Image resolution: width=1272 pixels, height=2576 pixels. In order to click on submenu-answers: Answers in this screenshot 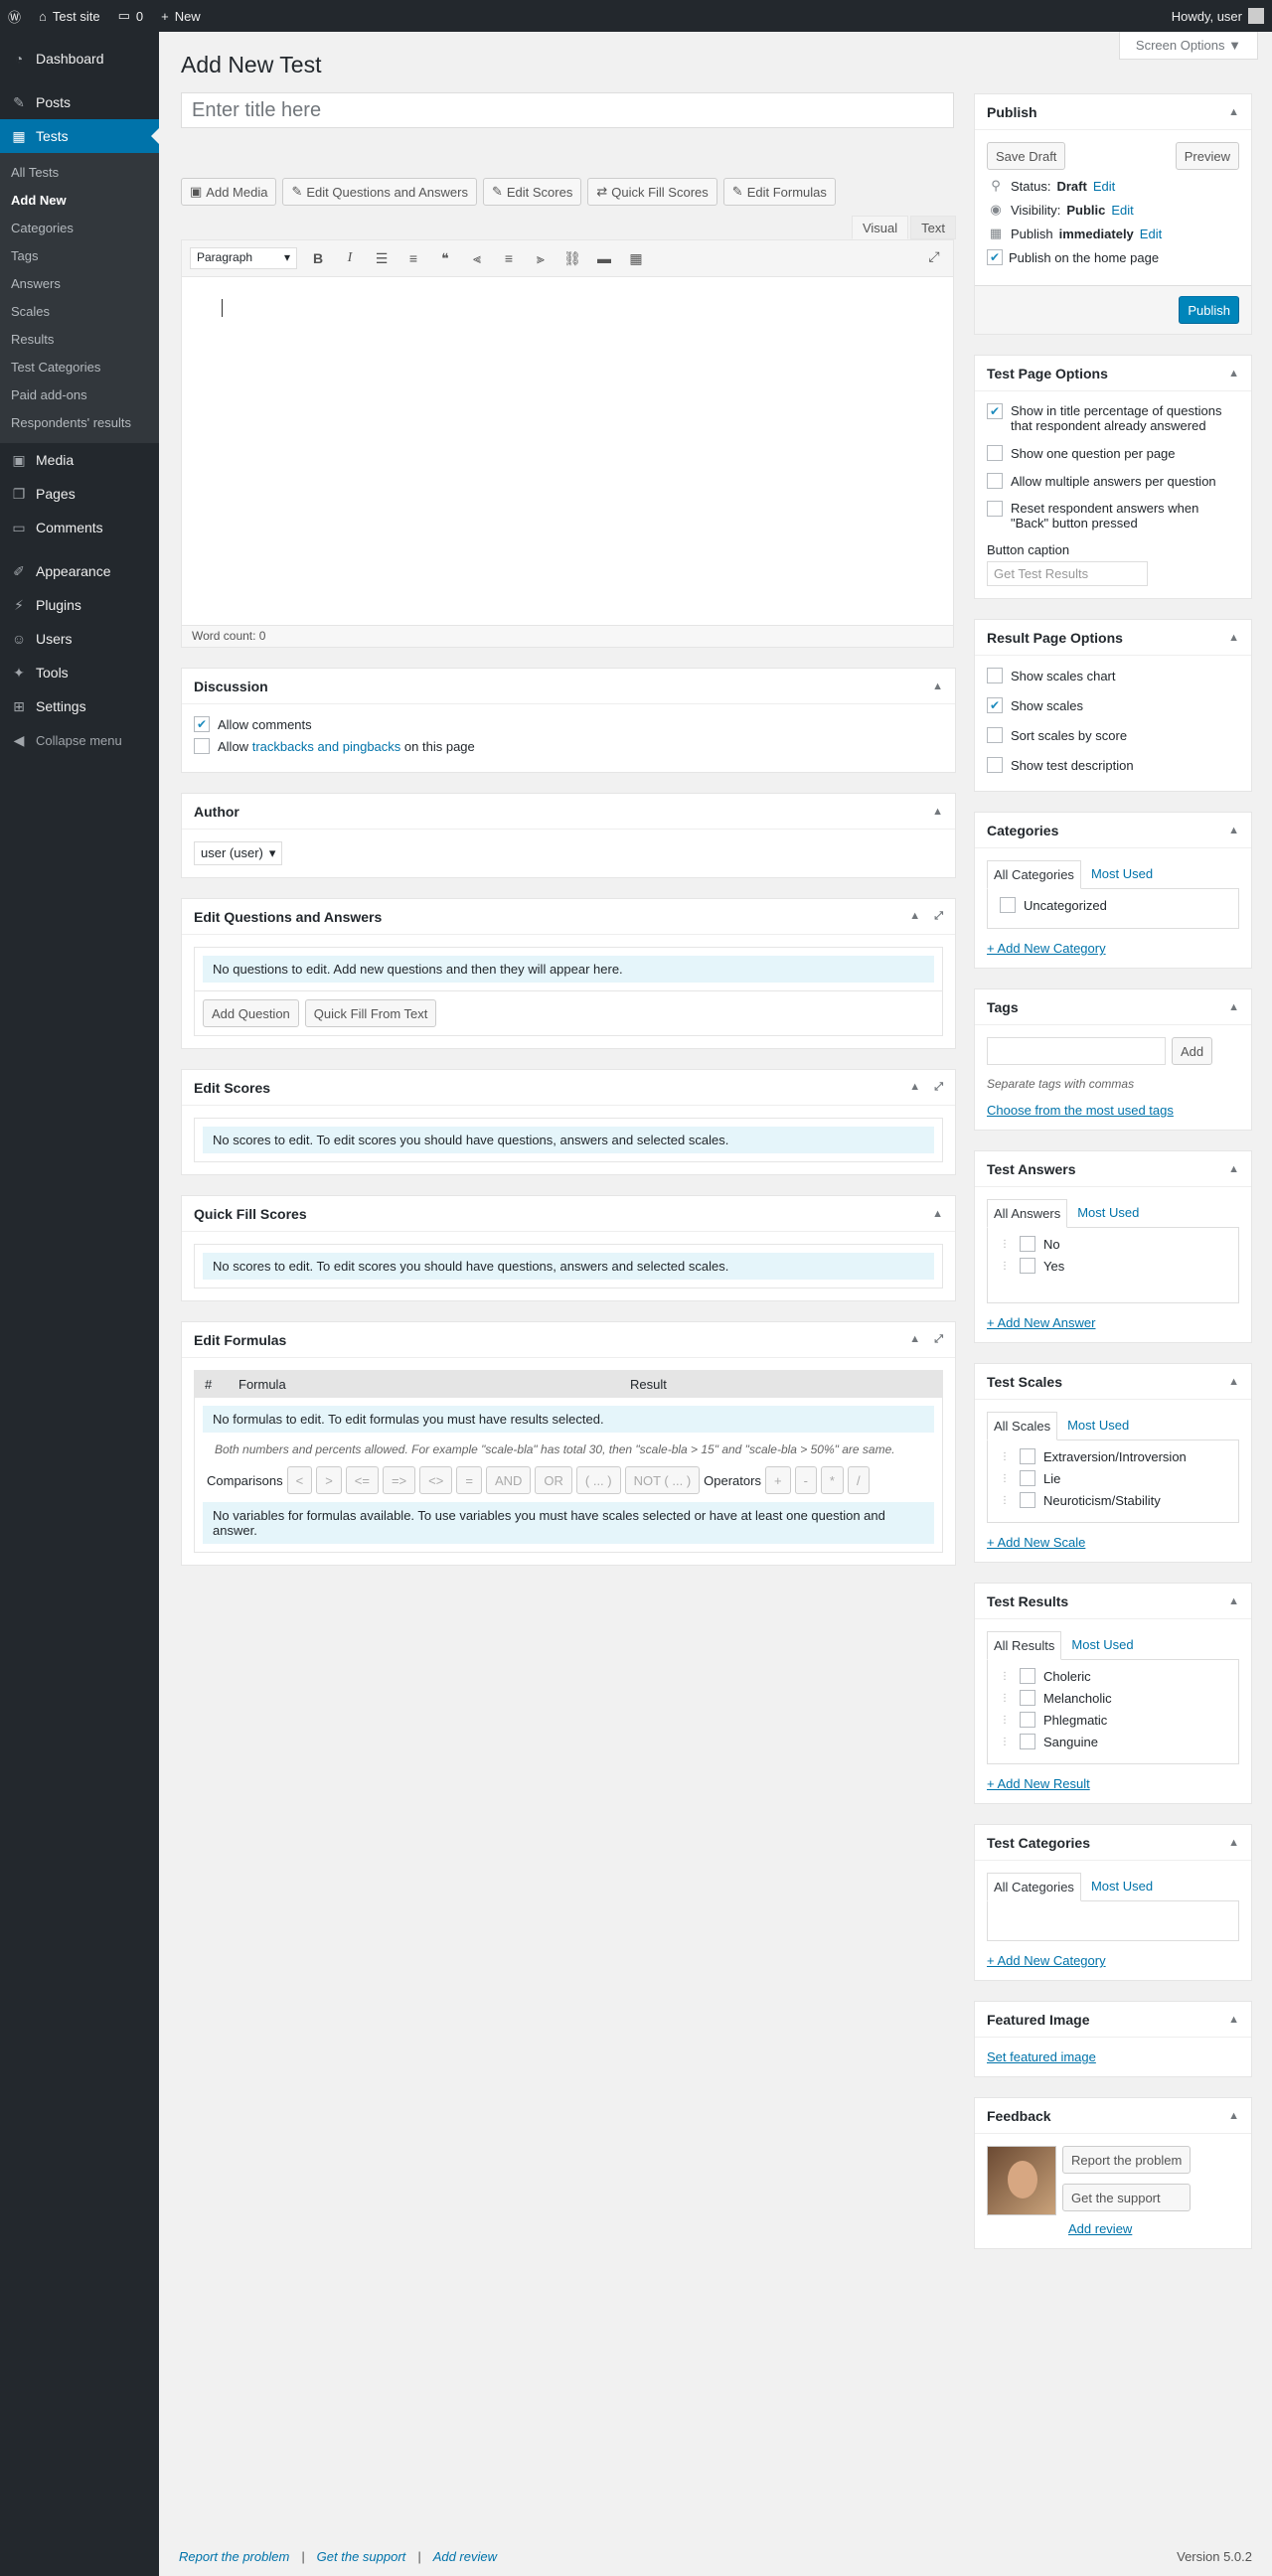, I will do `click(79, 284)`.